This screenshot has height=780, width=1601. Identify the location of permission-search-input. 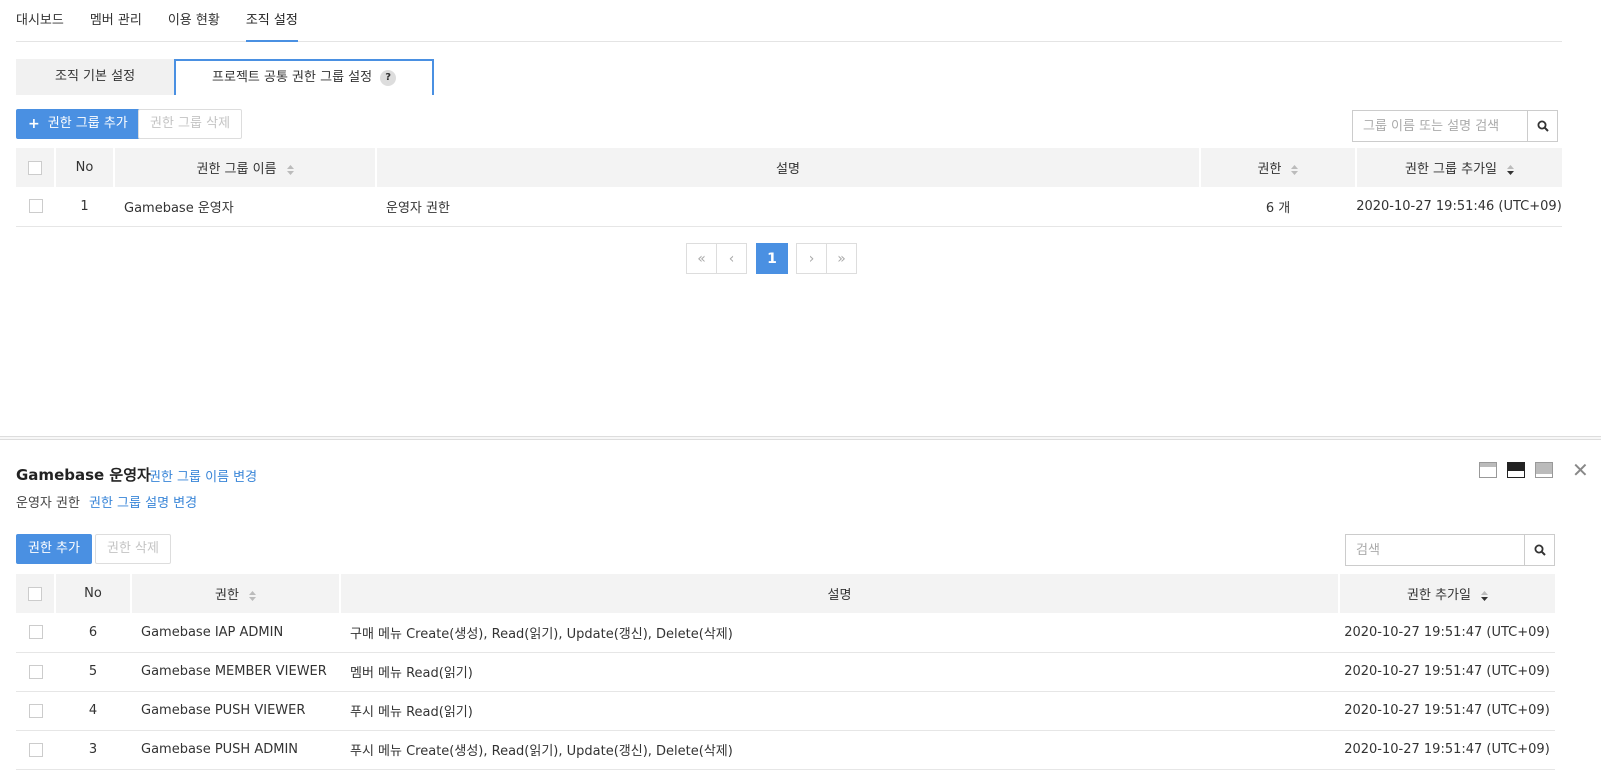
(1435, 550).